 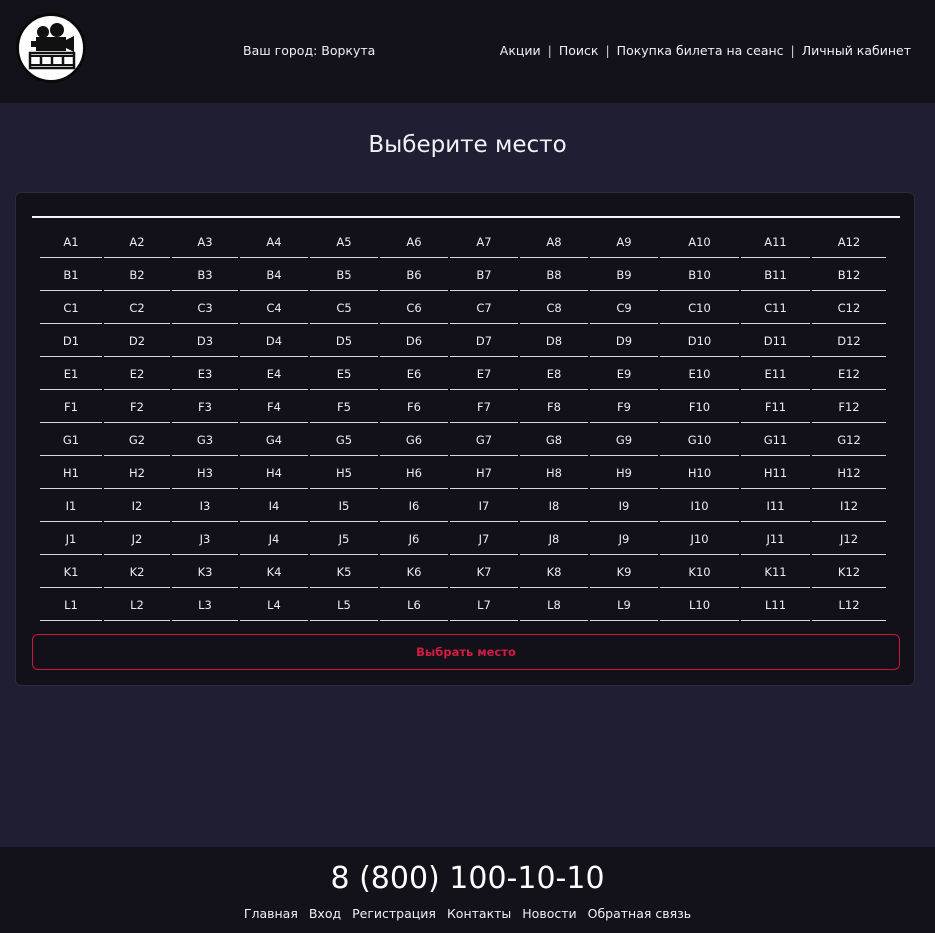 I want to click on seat-I1: I1, so click(x=71, y=506).